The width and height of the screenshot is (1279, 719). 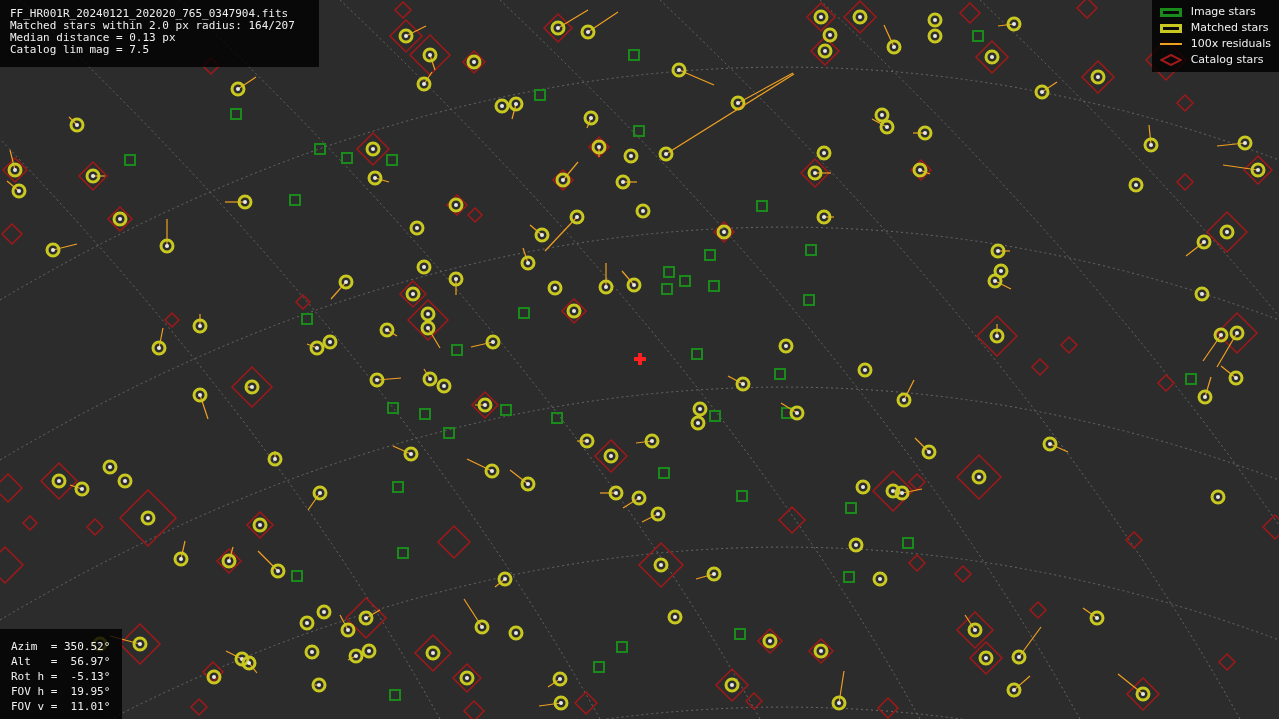 What do you see at coordinates (1227, 59) in the screenshot?
I see `legend-label: Catalog stars` at bounding box center [1227, 59].